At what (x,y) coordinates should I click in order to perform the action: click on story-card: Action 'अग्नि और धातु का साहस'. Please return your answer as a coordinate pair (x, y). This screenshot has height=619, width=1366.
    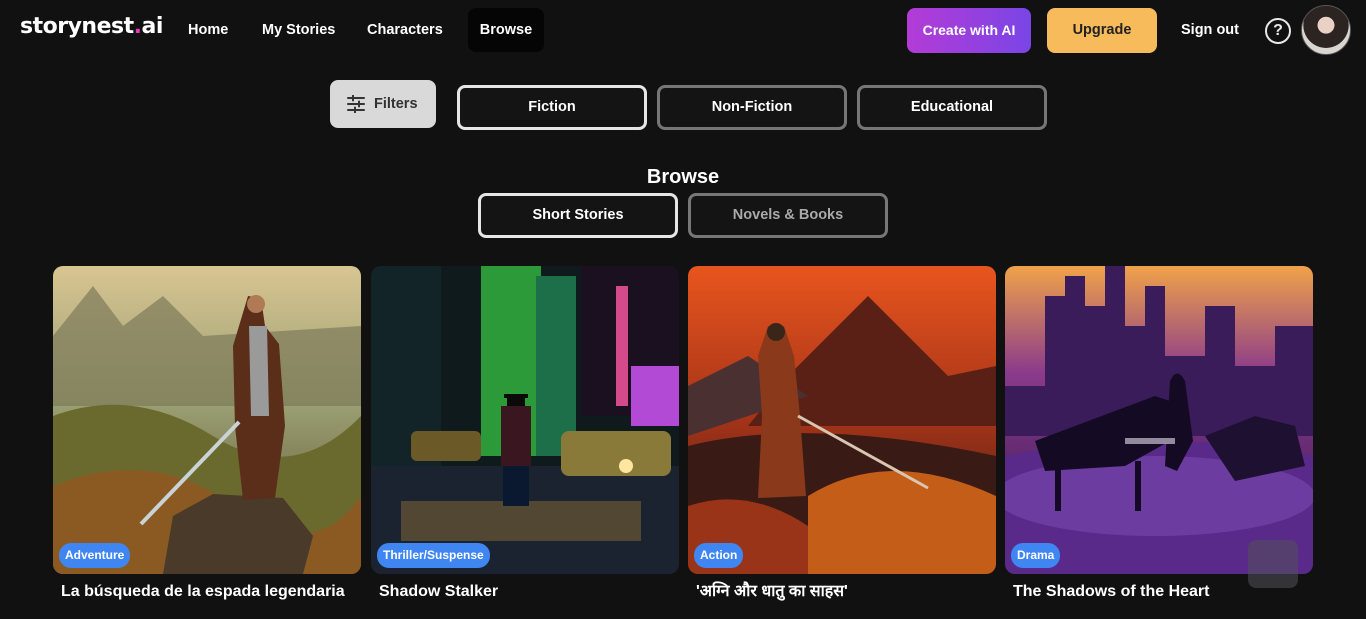
    Looking at the image, I should click on (842, 442).